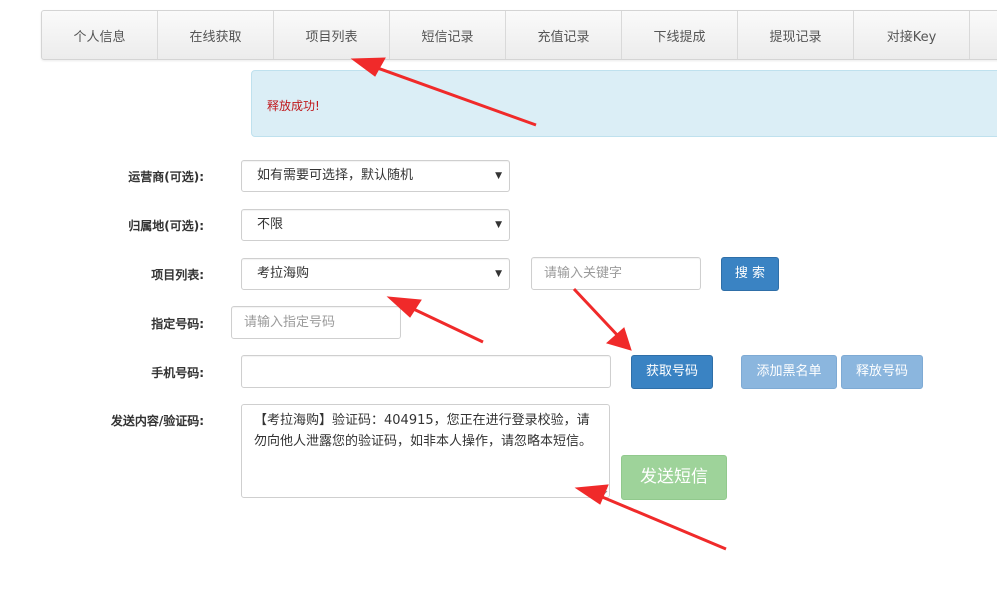  What do you see at coordinates (448, 35) in the screenshot?
I see `tab-sms-records: 短信记录` at bounding box center [448, 35].